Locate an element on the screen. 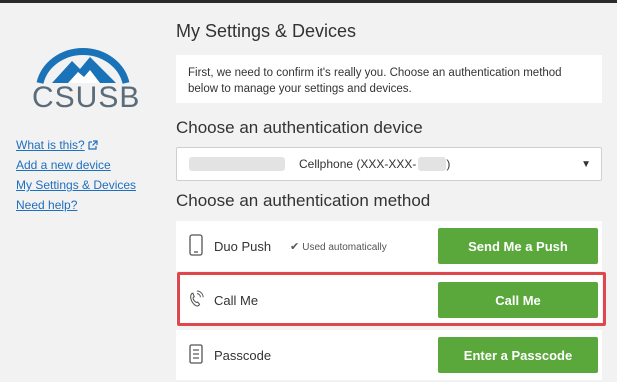  device-selected-suffix: ) is located at coordinates (448, 164).